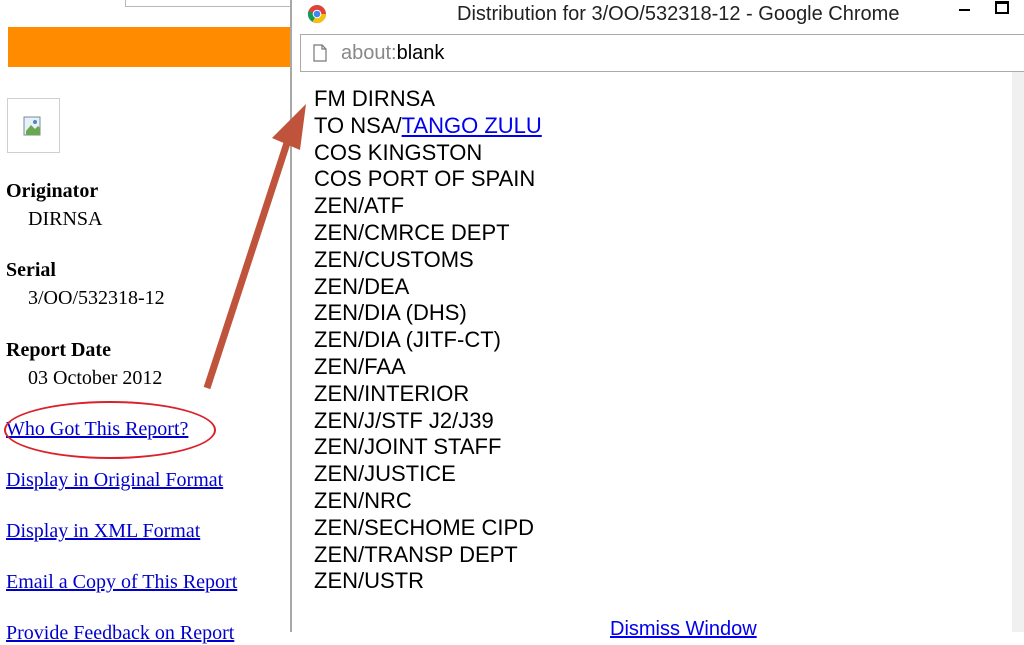 The height and width of the screenshot is (645, 1024). What do you see at coordinates (369, 53) in the screenshot?
I see `address-scheme: about:` at bounding box center [369, 53].